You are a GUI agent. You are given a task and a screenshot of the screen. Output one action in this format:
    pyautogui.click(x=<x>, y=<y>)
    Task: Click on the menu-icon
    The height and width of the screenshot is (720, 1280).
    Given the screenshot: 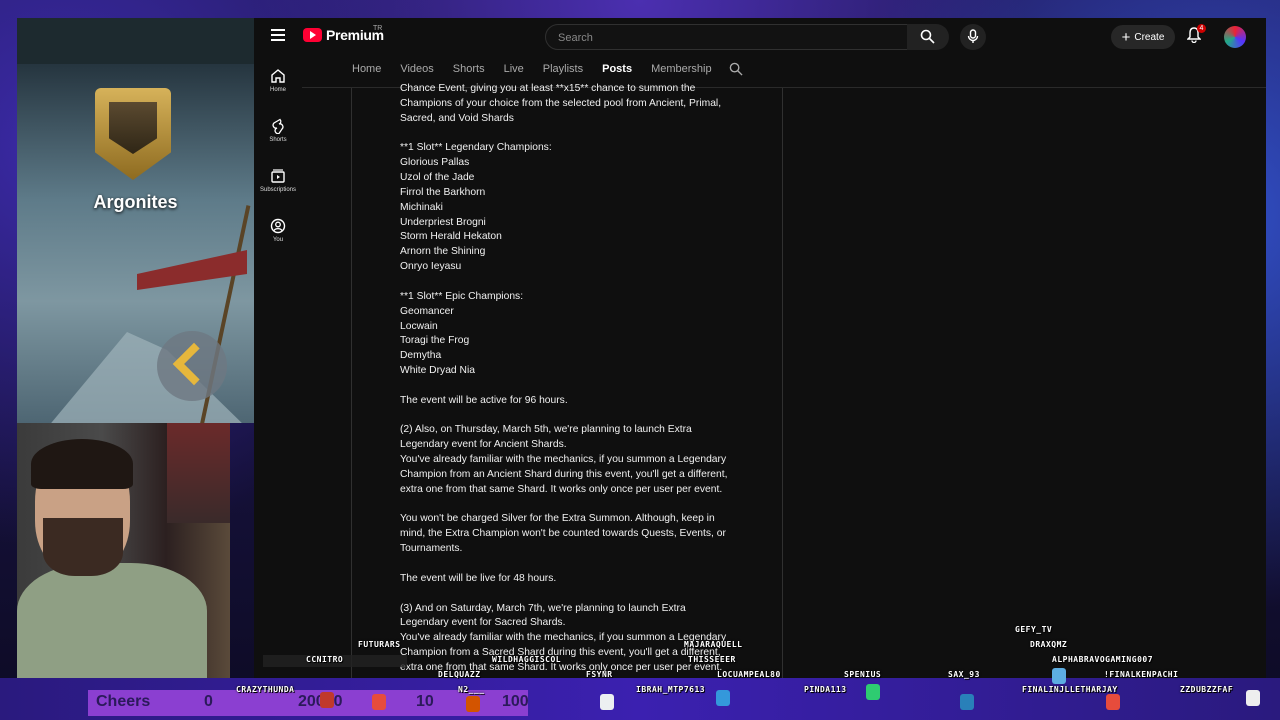 What is the action you would take?
    pyautogui.click(x=278, y=35)
    